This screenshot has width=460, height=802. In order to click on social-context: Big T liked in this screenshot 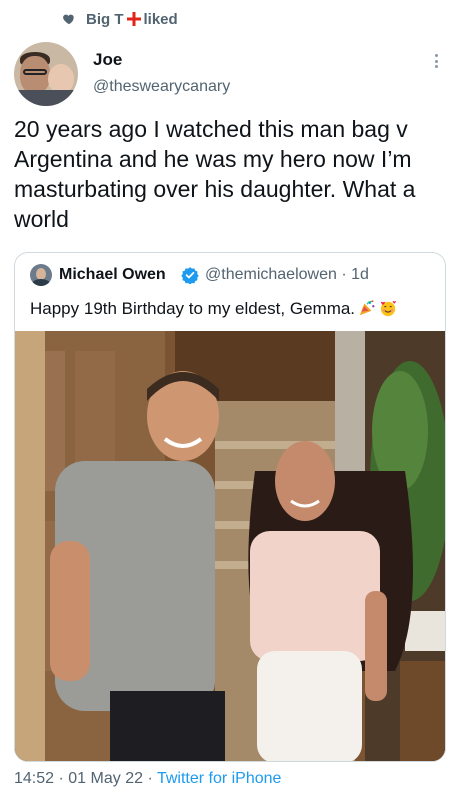, I will do `click(120, 19)`.